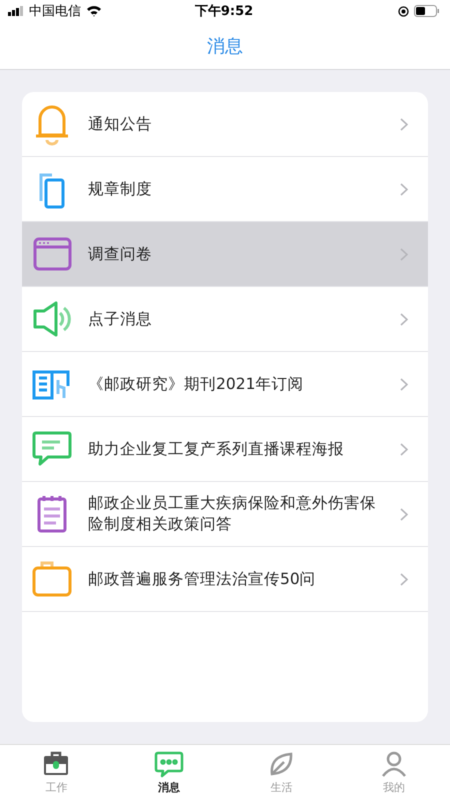 The width and height of the screenshot is (450, 799). What do you see at coordinates (427, 11) in the screenshot?
I see `battery-icon` at bounding box center [427, 11].